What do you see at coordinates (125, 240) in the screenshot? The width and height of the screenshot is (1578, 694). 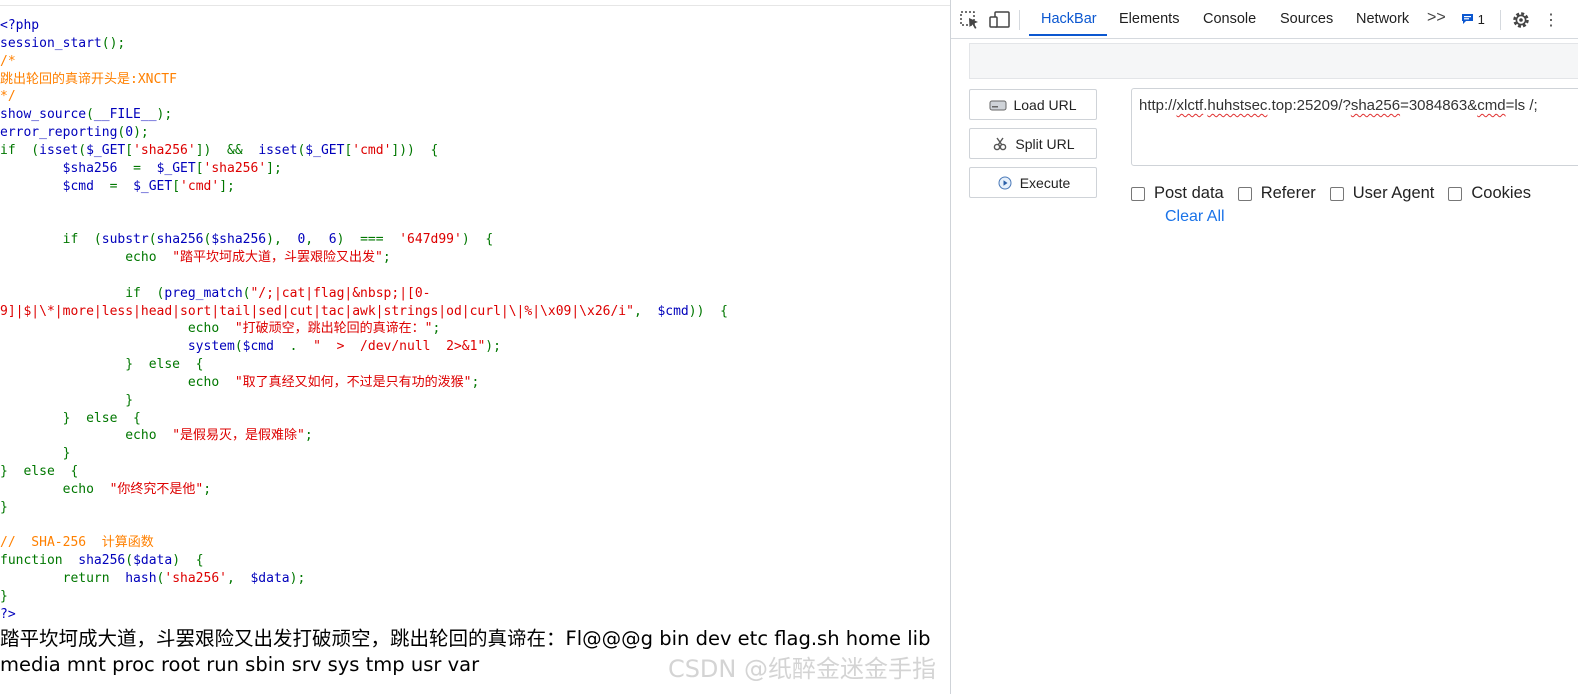 I see `code-token: substr` at bounding box center [125, 240].